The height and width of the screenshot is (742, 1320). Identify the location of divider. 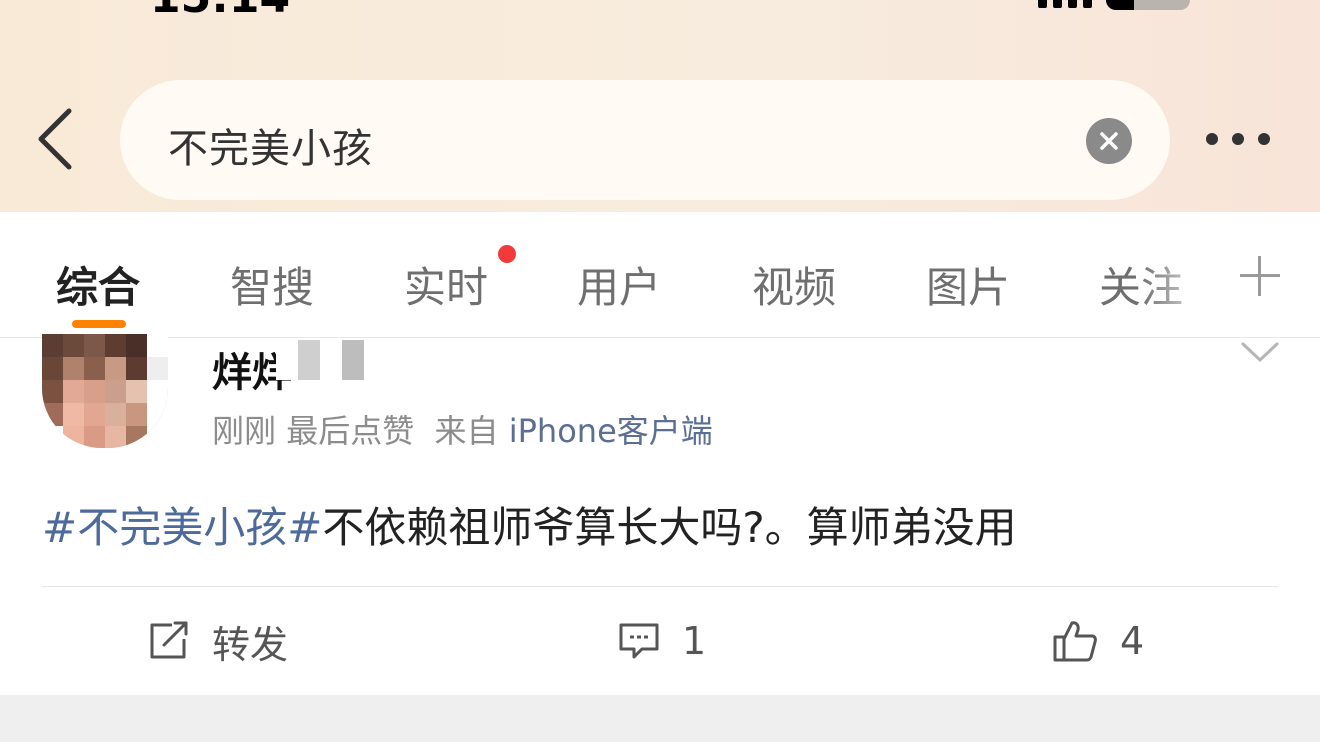
(660, 586).